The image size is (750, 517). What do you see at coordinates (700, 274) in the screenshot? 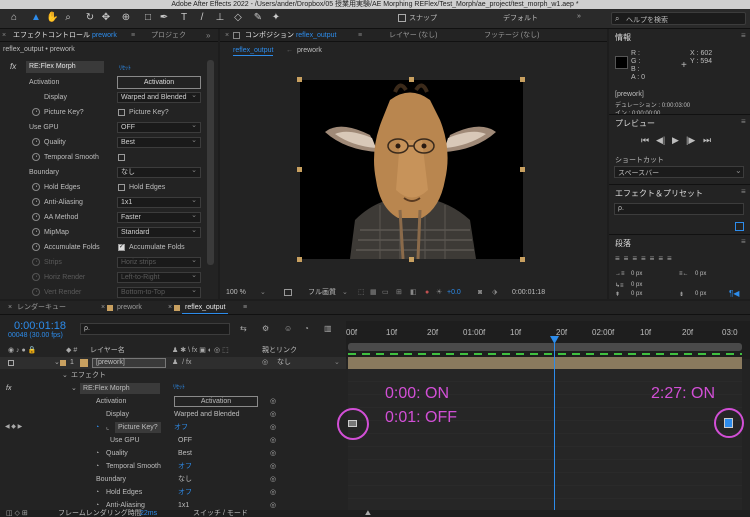
I see `indent-right-value: 0 px` at bounding box center [700, 274].